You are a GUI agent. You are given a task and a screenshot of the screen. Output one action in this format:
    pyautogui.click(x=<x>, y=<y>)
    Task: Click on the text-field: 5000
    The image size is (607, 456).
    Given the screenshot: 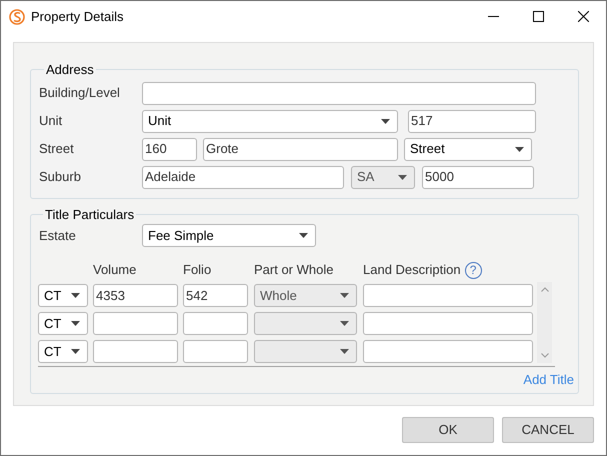 What is the action you would take?
    pyautogui.click(x=478, y=177)
    